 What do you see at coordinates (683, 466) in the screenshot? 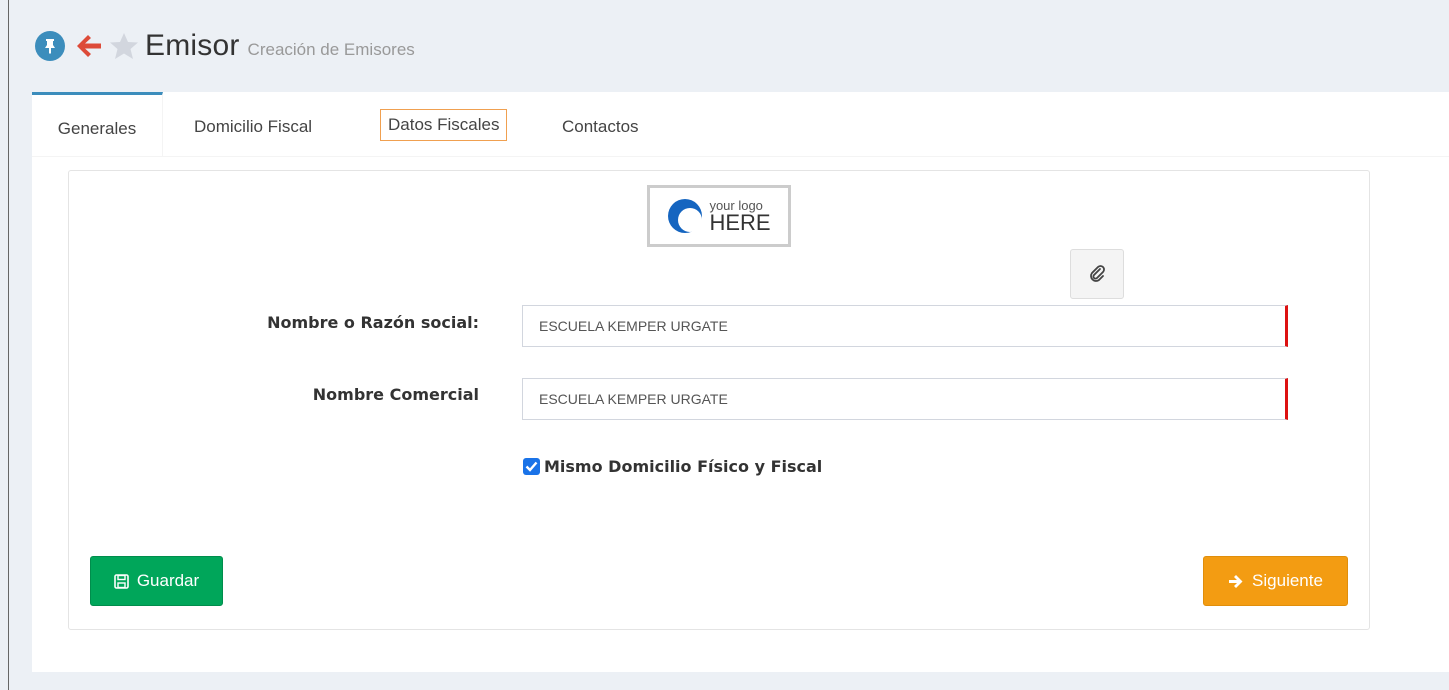
I see `mismo-domicilio-label: Mismo Domicilio Físico y Fiscal` at bounding box center [683, 466].